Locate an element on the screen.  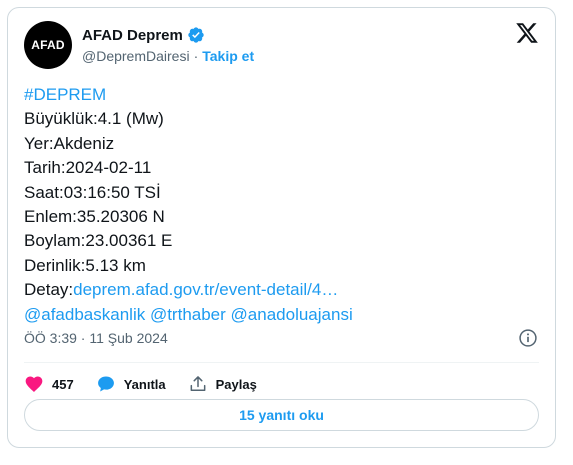
author-names: AFAD Deprem @DepremDairesi · Takip et is located at coordinates (168, 44).